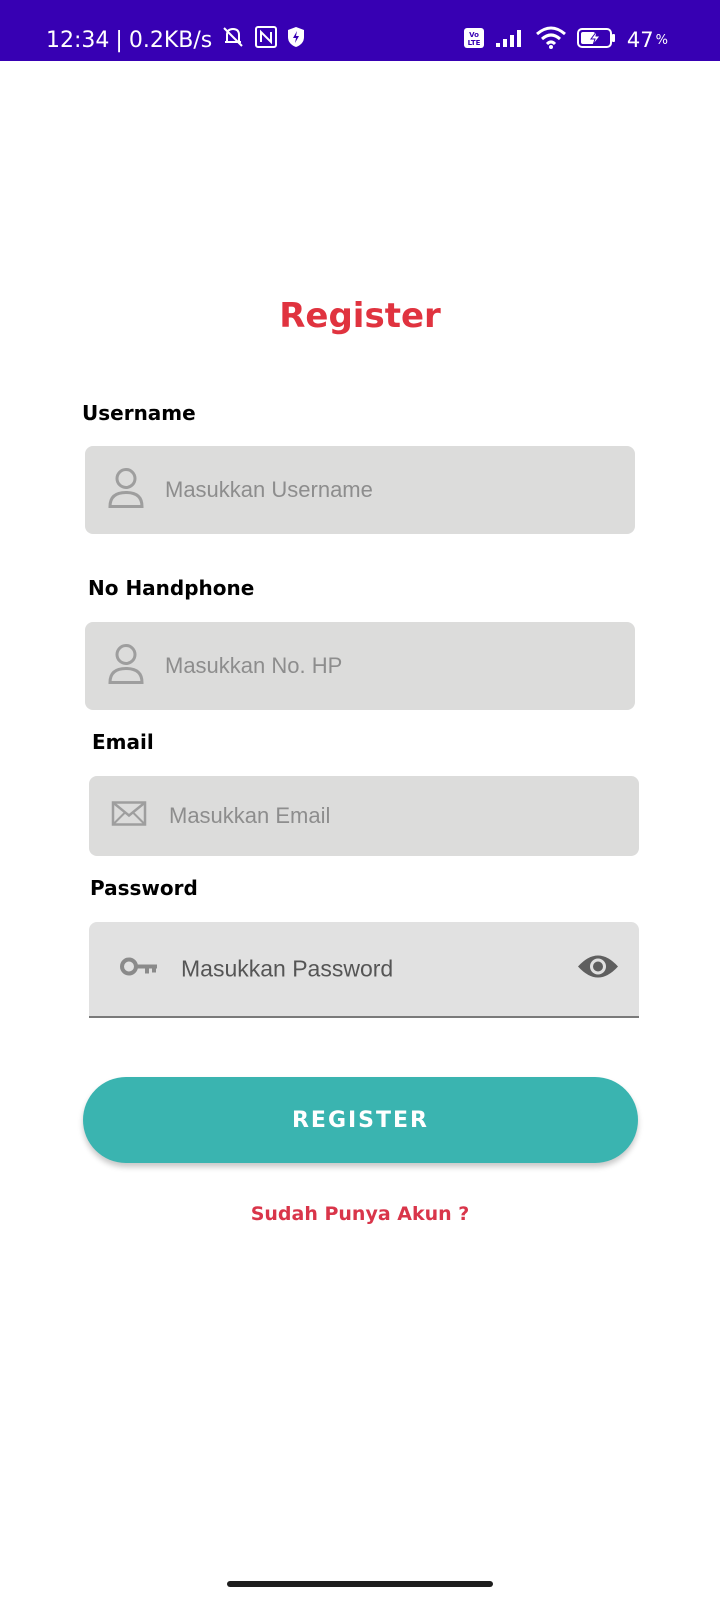 This screenshot has width=720, height=1600. Describe the element at coordinates (171, 588) in the screenshot. I see `phone-label: No Handphone` at that location.